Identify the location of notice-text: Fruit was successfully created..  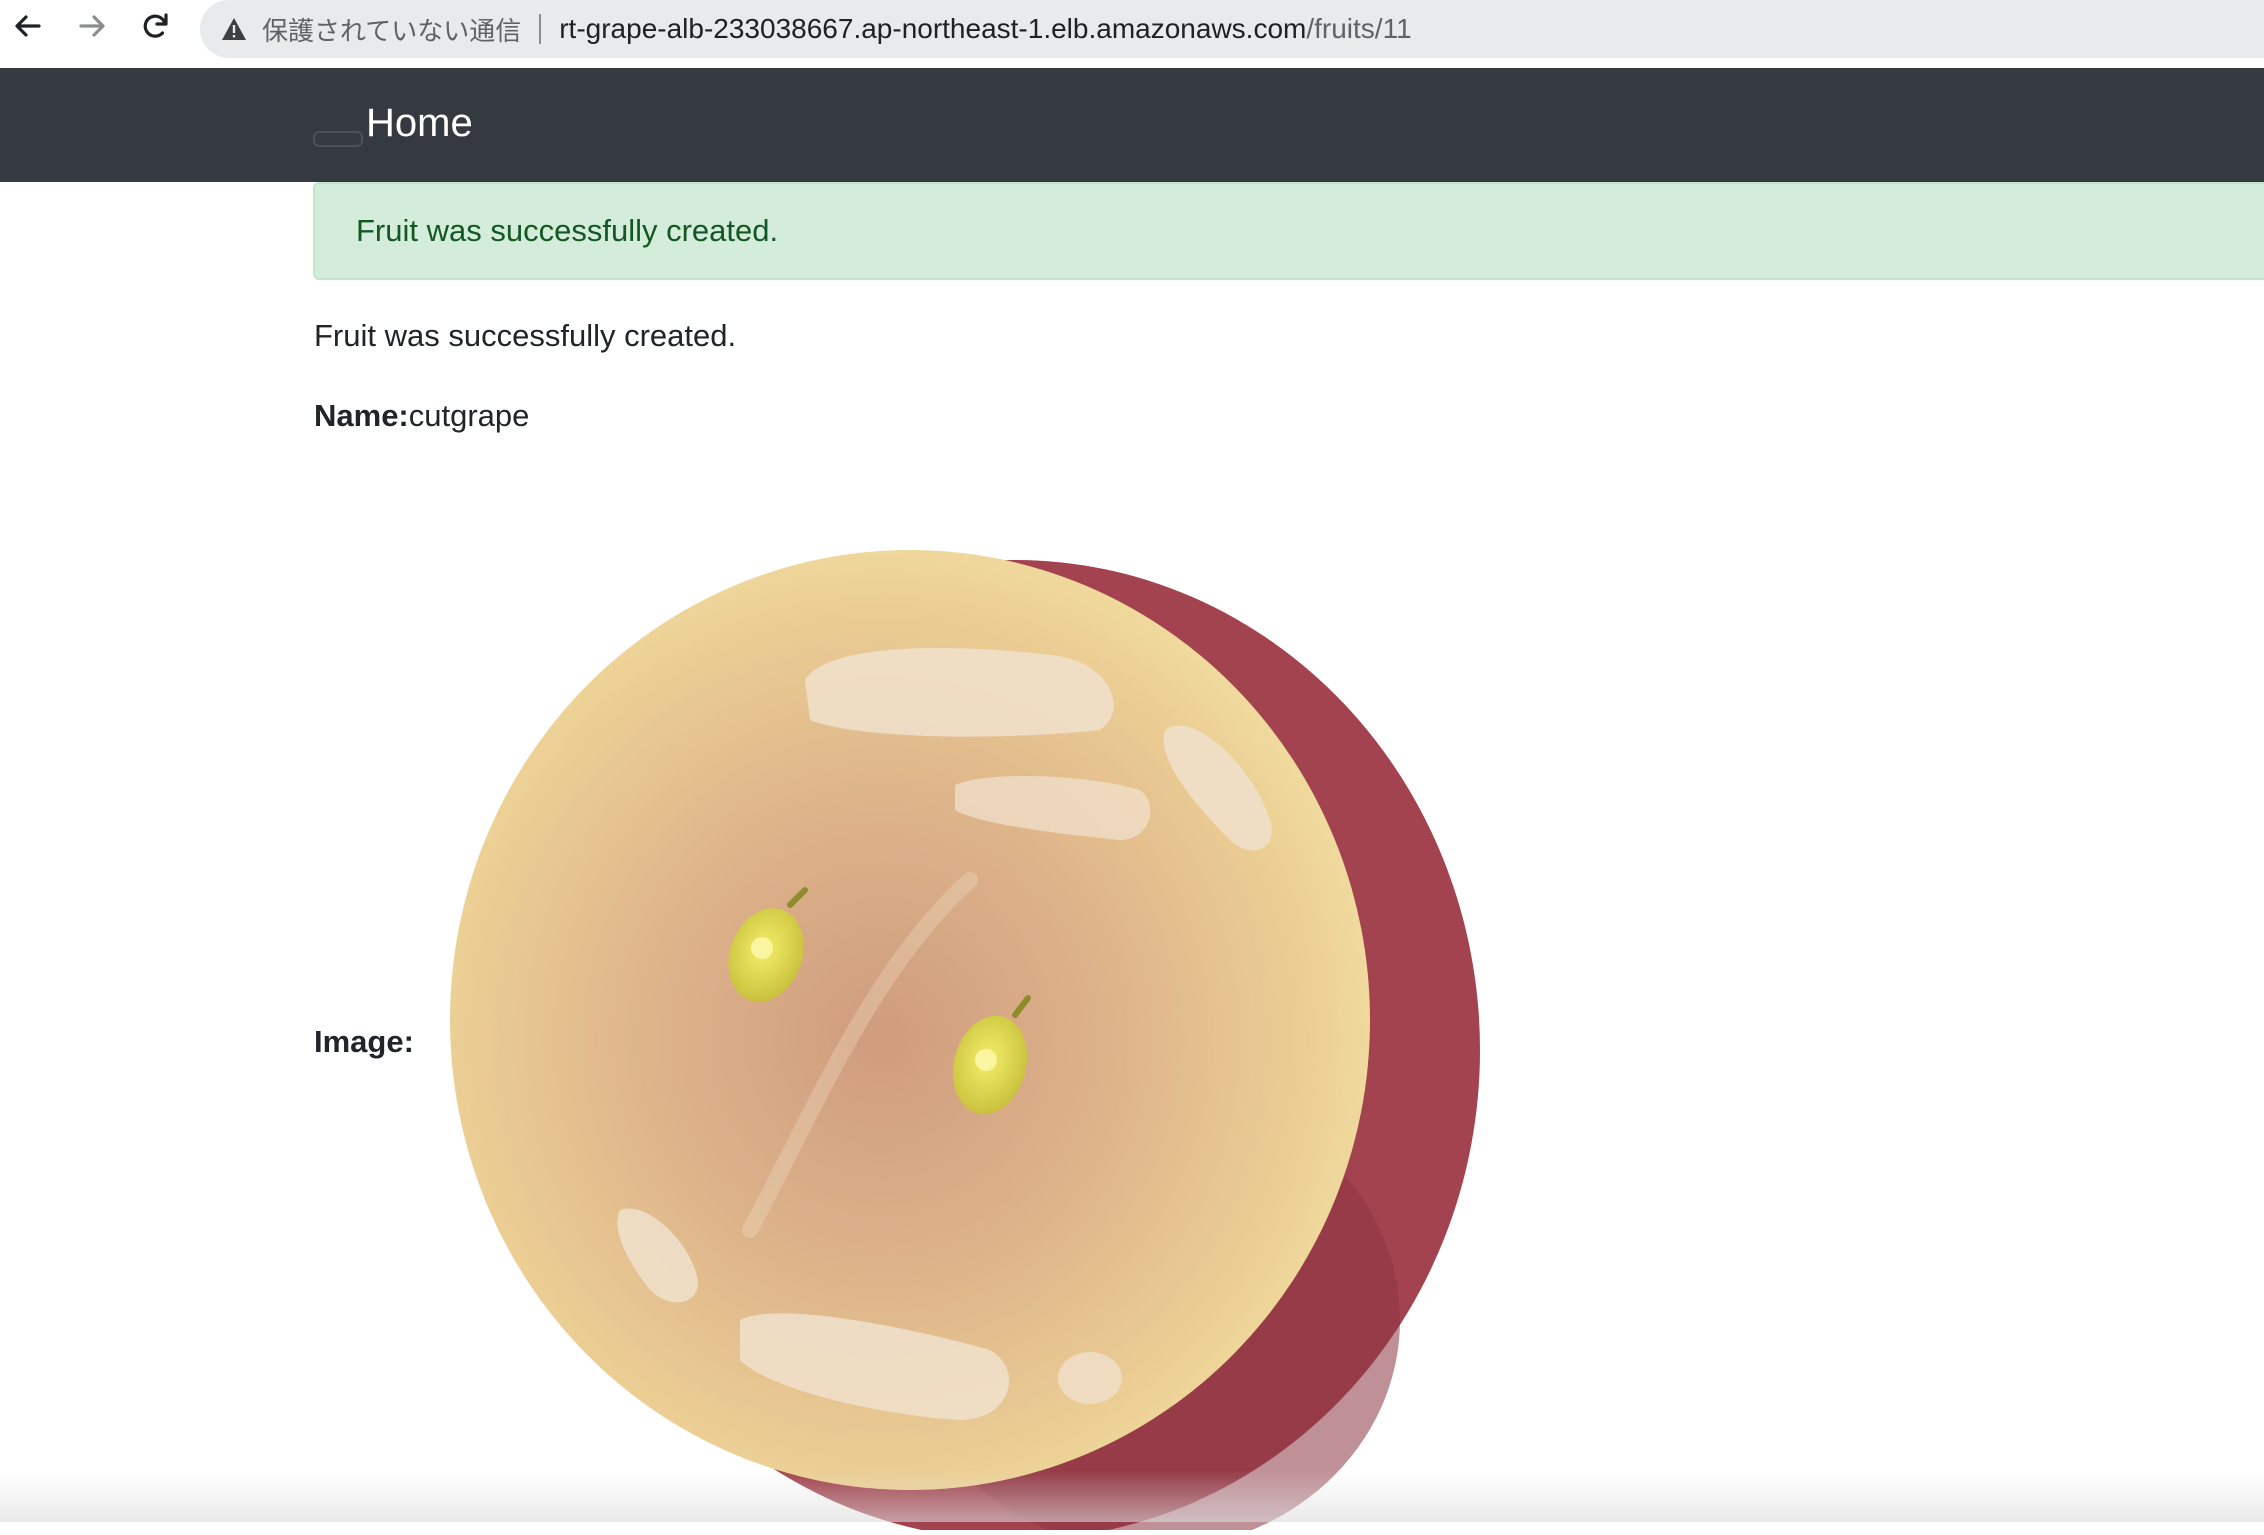
(525, 335).